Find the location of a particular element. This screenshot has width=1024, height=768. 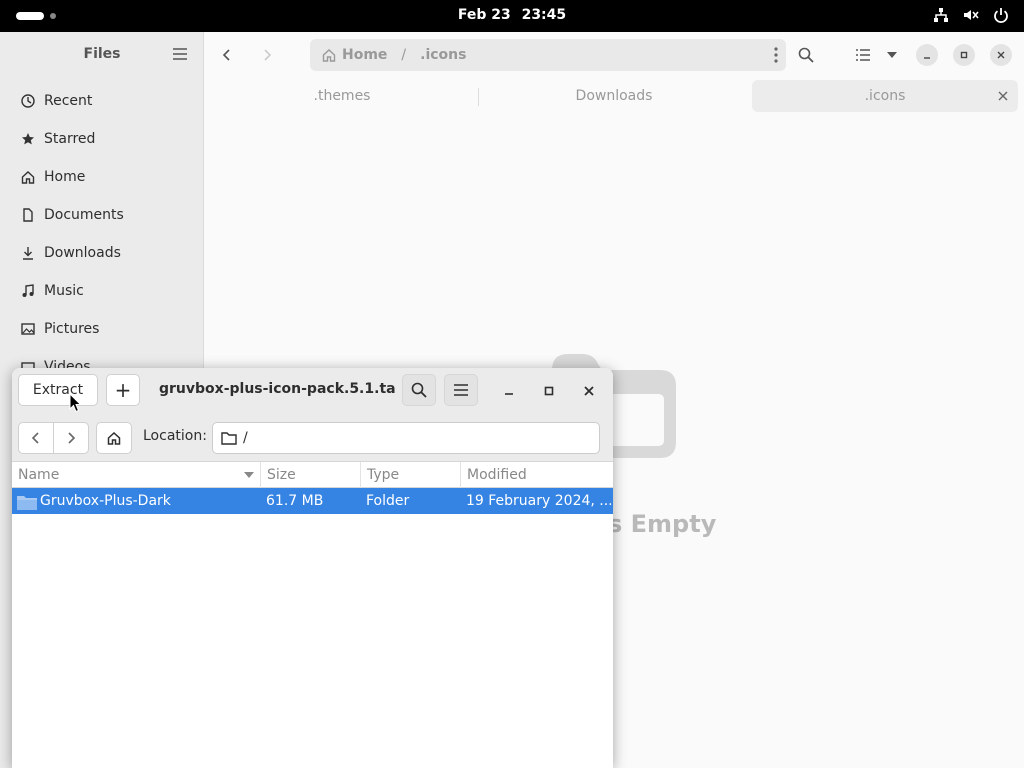

archive-close-button is located at coordinates (589, 391).